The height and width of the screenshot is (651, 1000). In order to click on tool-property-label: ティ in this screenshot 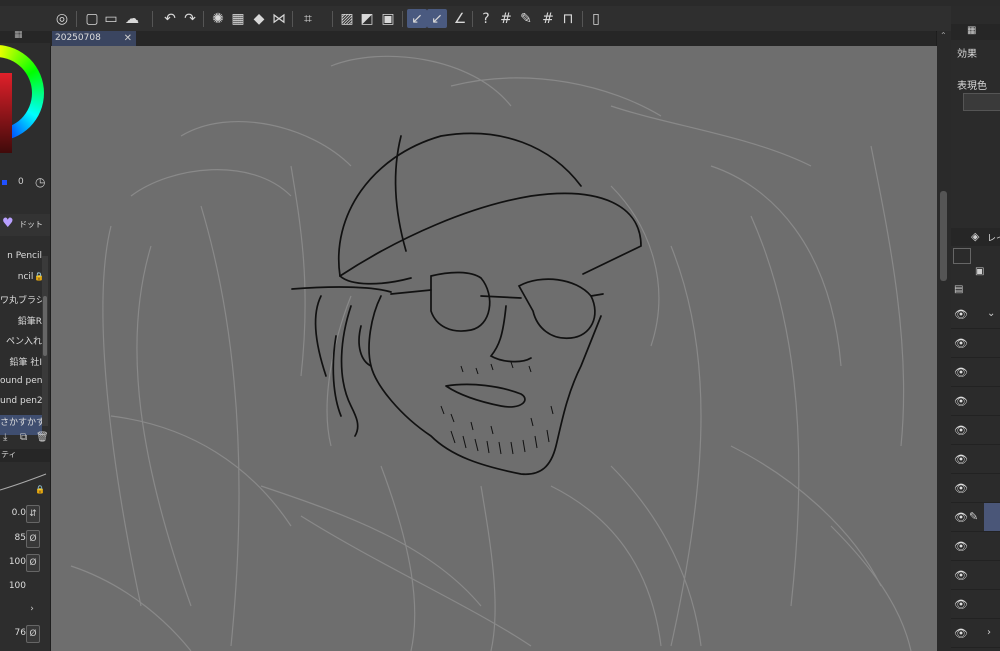, I will do `click(9, 454)`.